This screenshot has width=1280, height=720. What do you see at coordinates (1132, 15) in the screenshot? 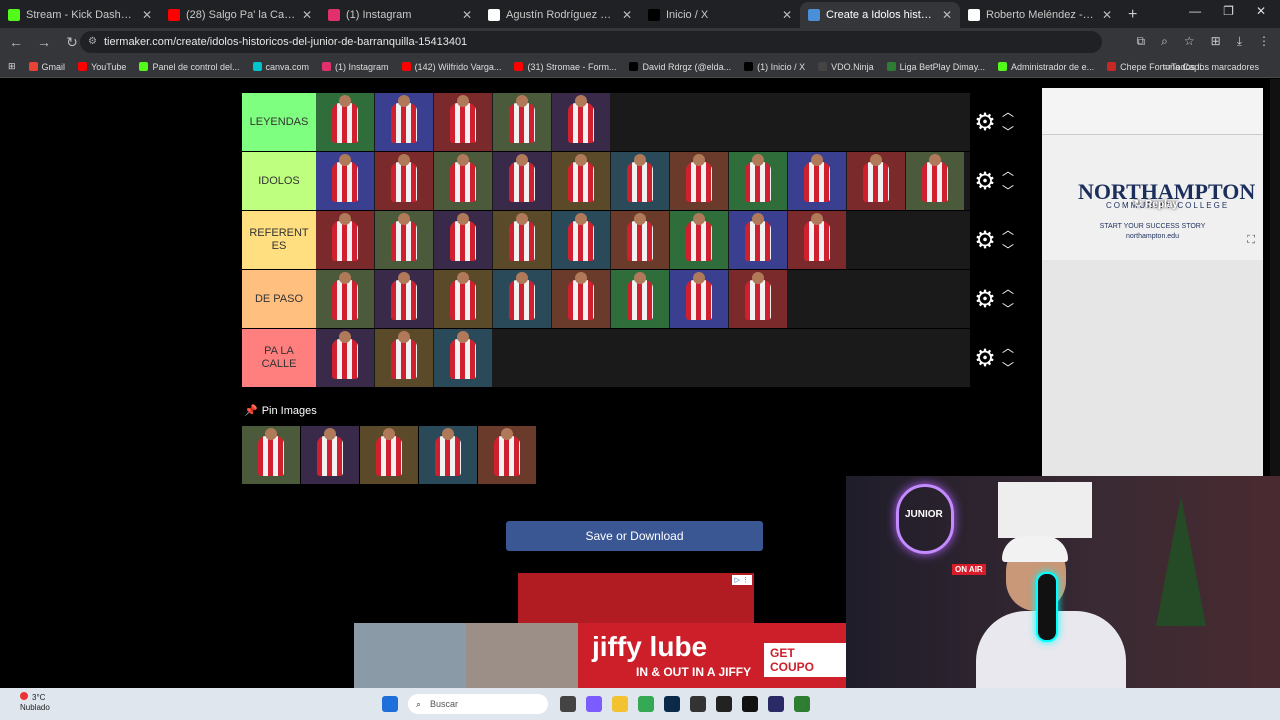
I see `new-tab-icon: +` at bounding box center [1132, 15].